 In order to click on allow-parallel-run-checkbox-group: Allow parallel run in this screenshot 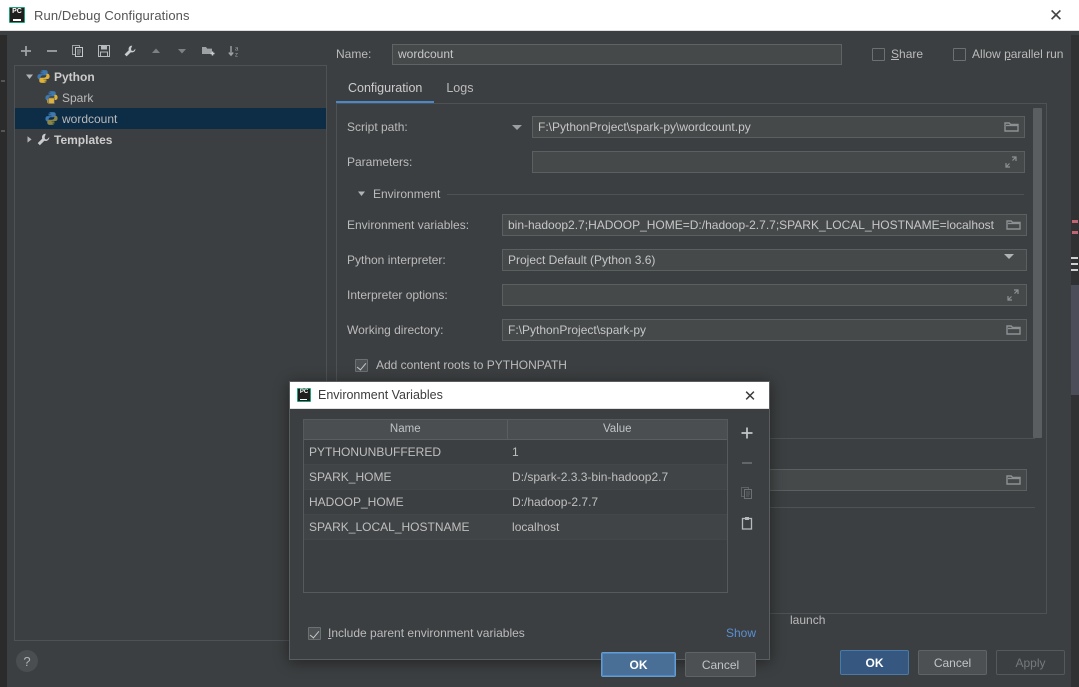, I will do `click(1008, 54)`.